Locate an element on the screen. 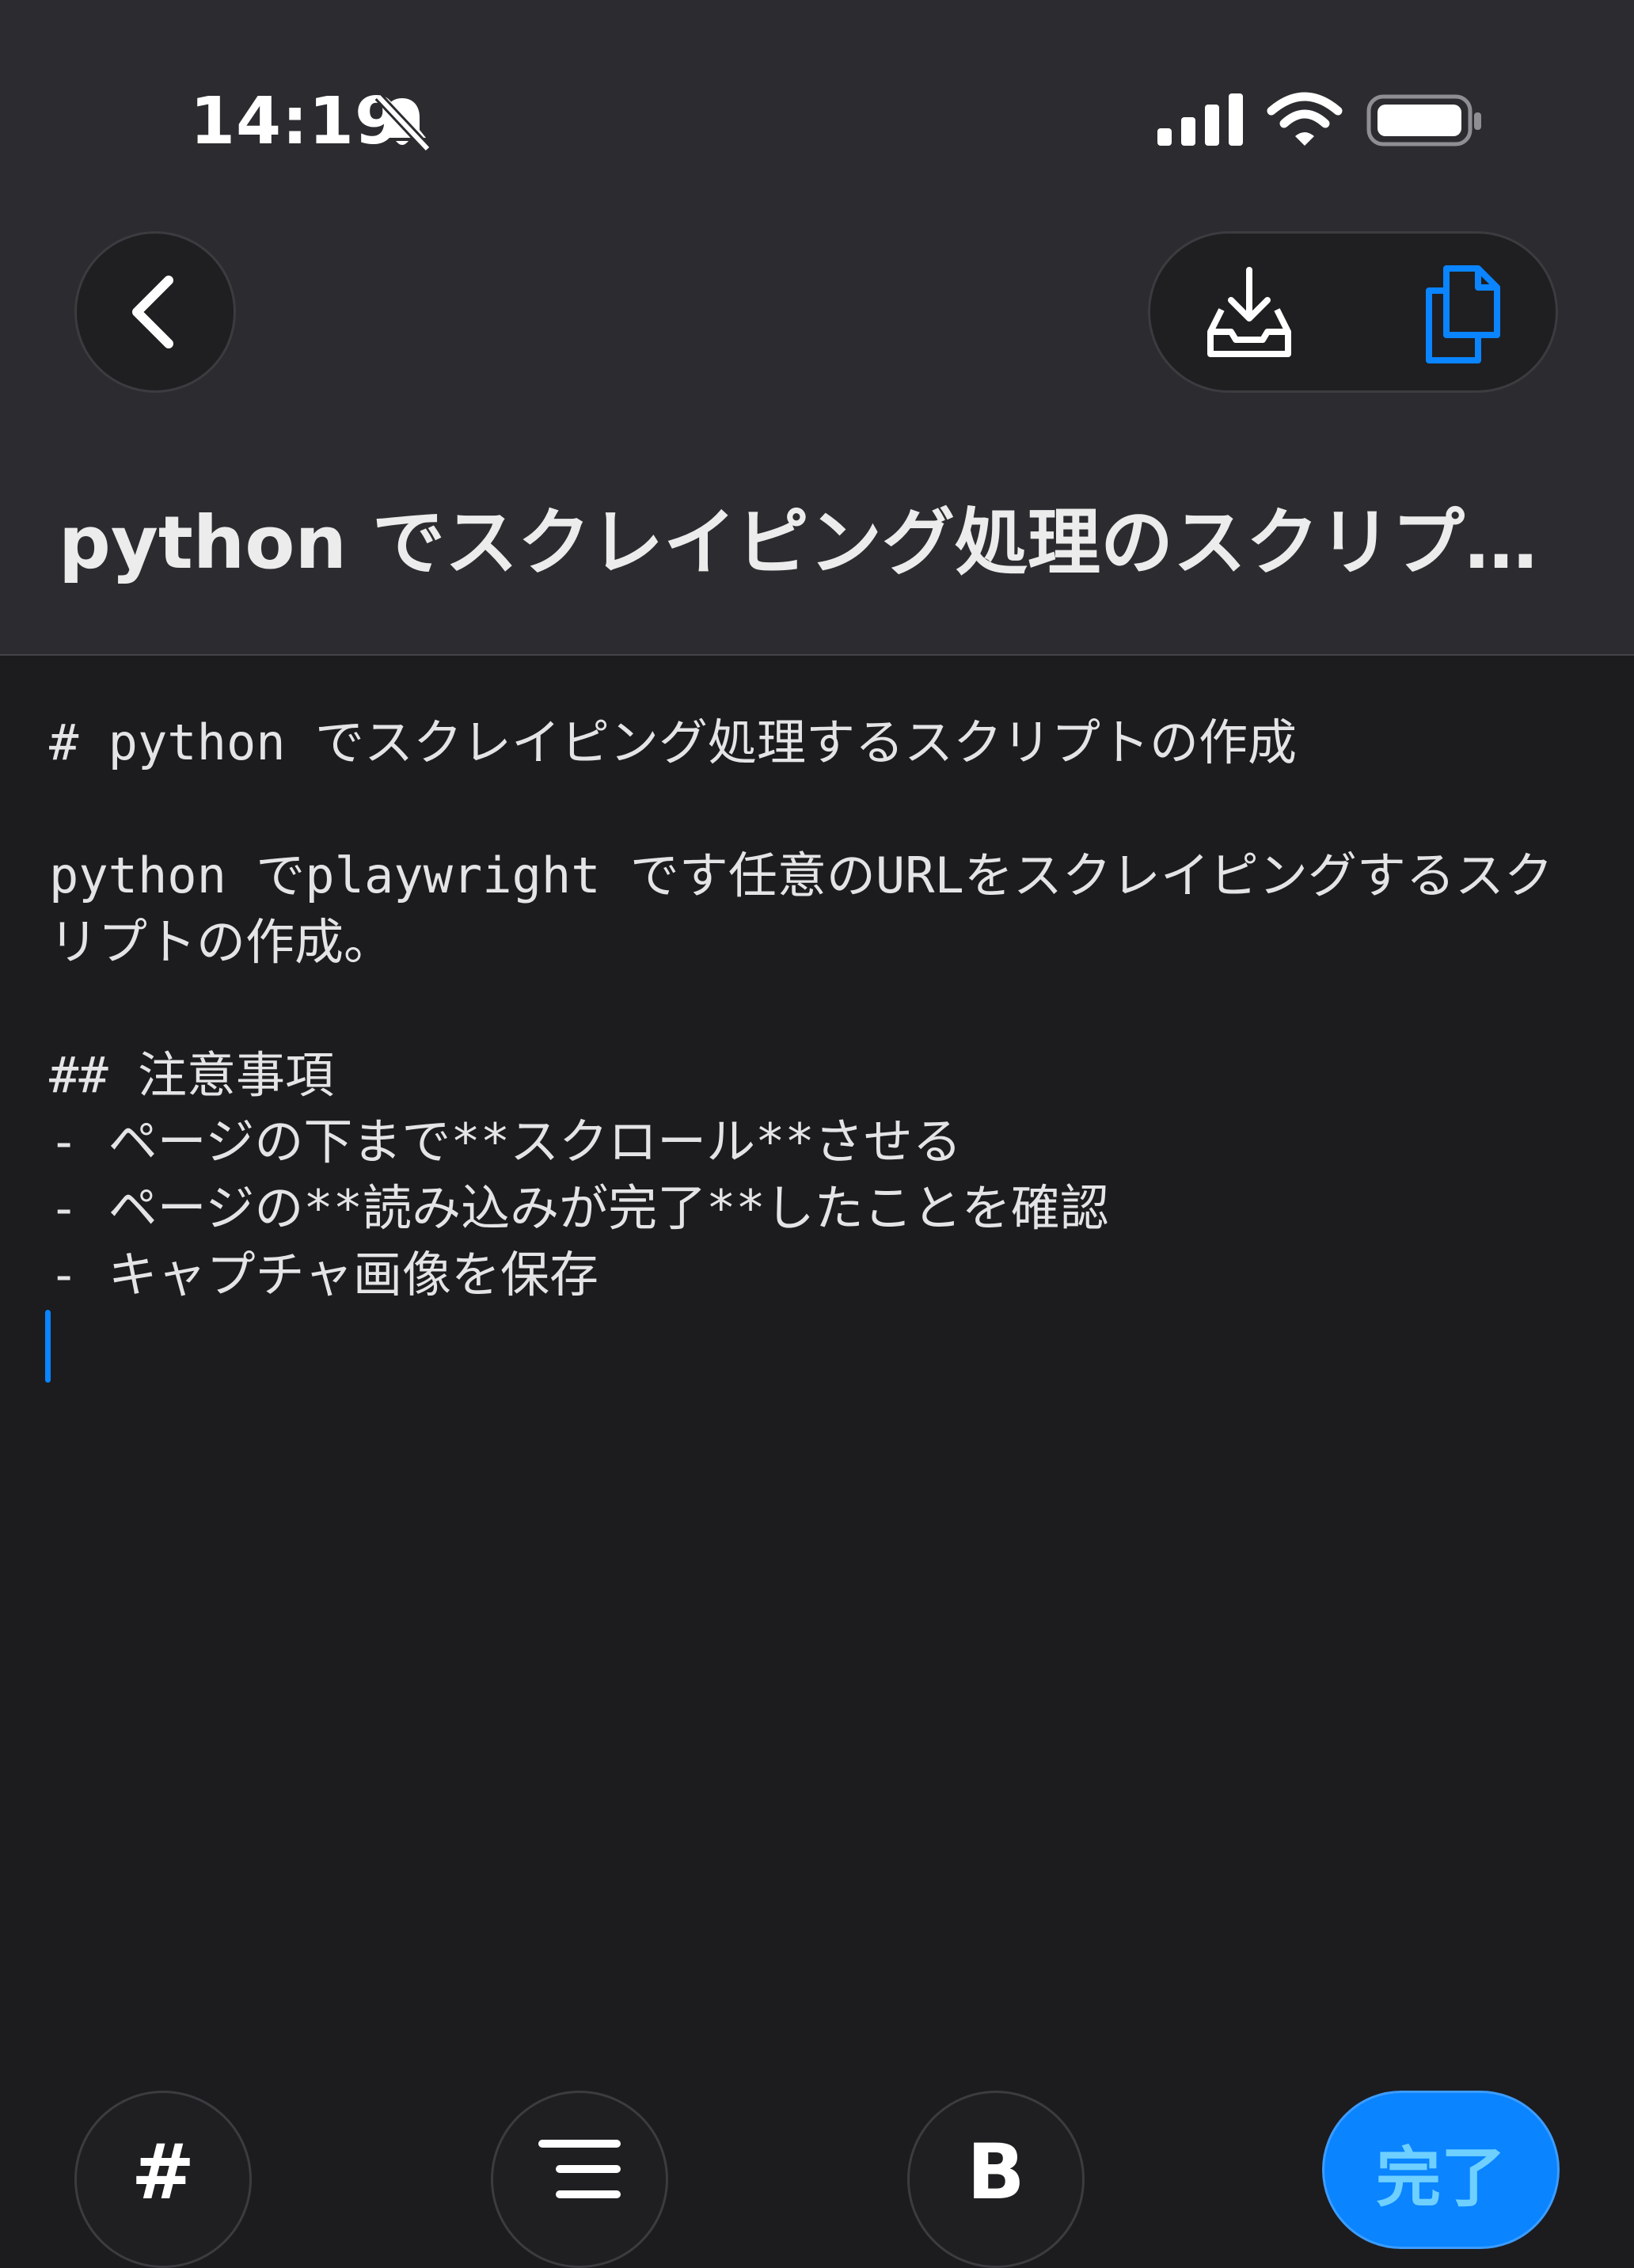 The height and width of the screenshot is (2268, 1634). editor-line: - キャプチャ画像を保存 is located at coordinates (324, 1274).